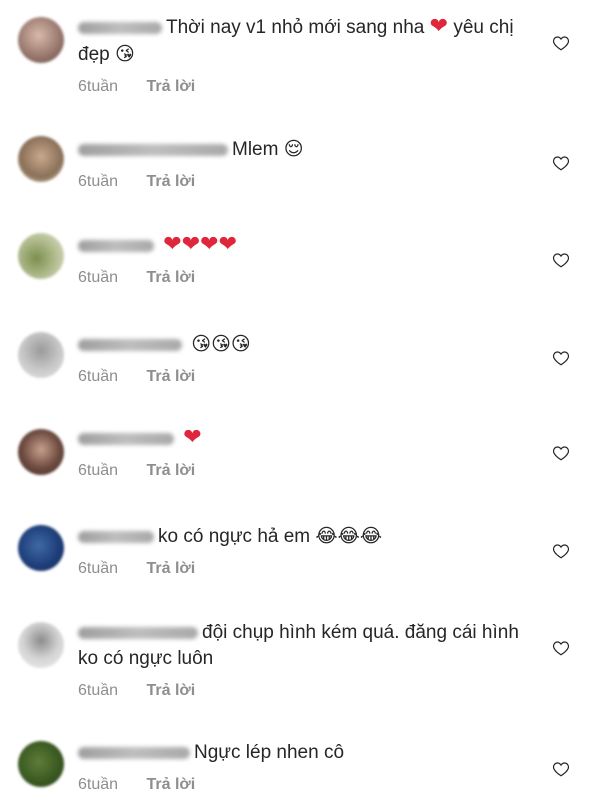 The height and width of the screenshot is (798, 600). I want to click on comment-text: 😘😘😘, so click(304, 344).